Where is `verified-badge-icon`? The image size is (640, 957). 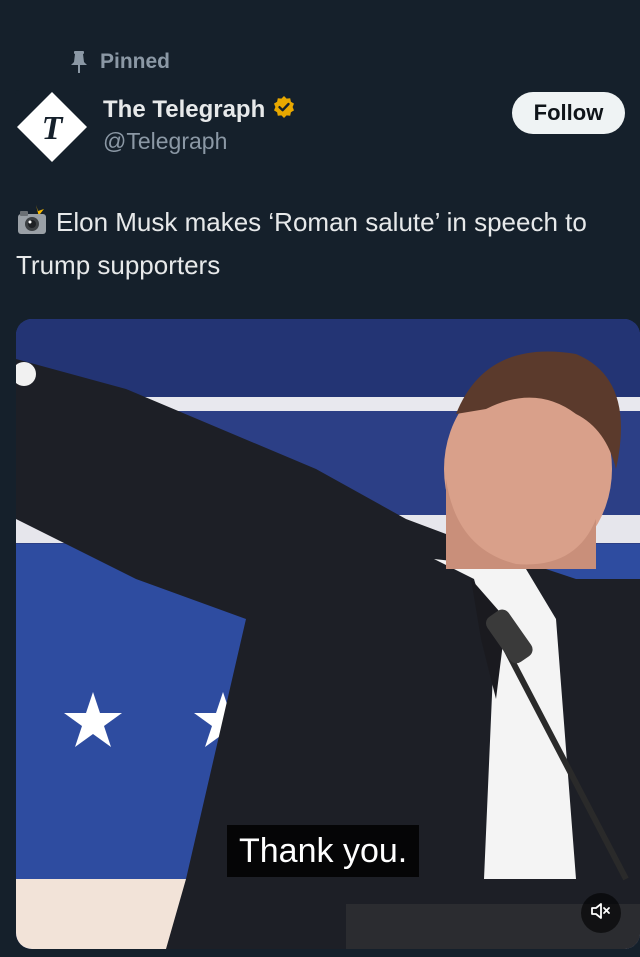 verified-badge-icon is located at coordinates (284, 109).